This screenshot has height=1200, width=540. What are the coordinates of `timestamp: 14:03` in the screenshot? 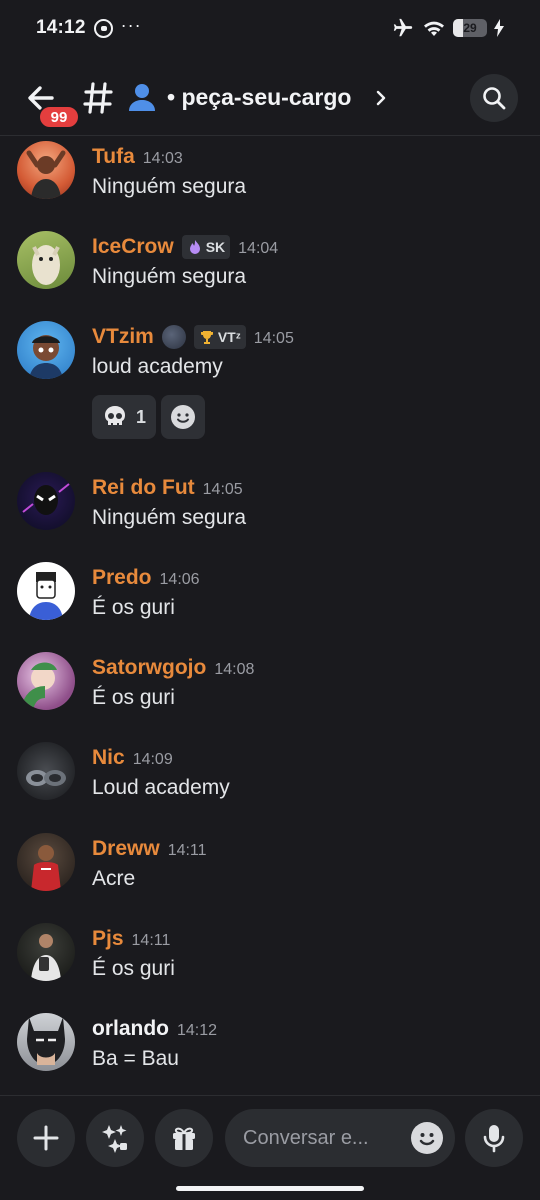 It's located at (162, 158).